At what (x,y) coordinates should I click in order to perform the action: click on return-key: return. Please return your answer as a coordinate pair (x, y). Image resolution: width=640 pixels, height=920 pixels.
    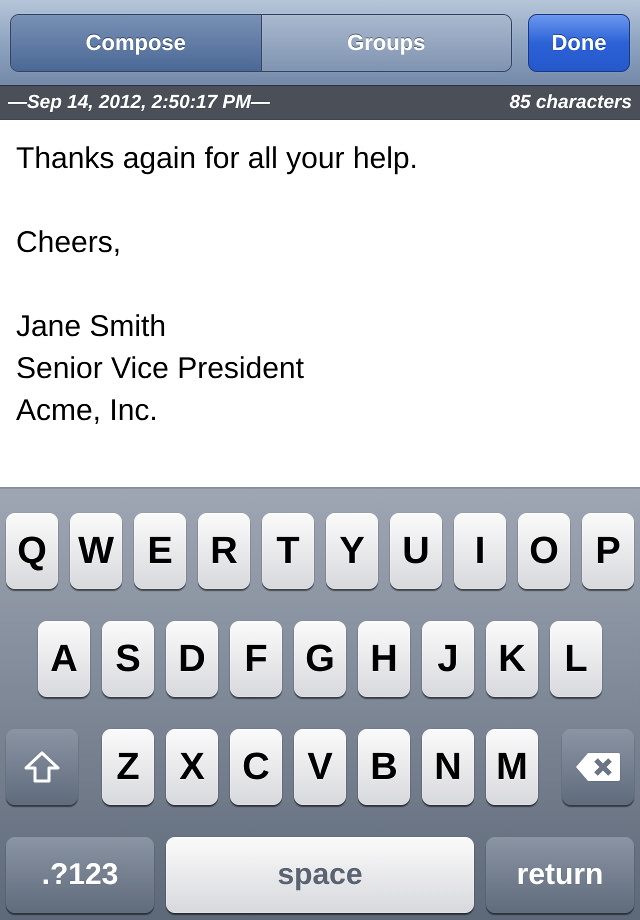
    Looking at the image, I should click on (560, 875).